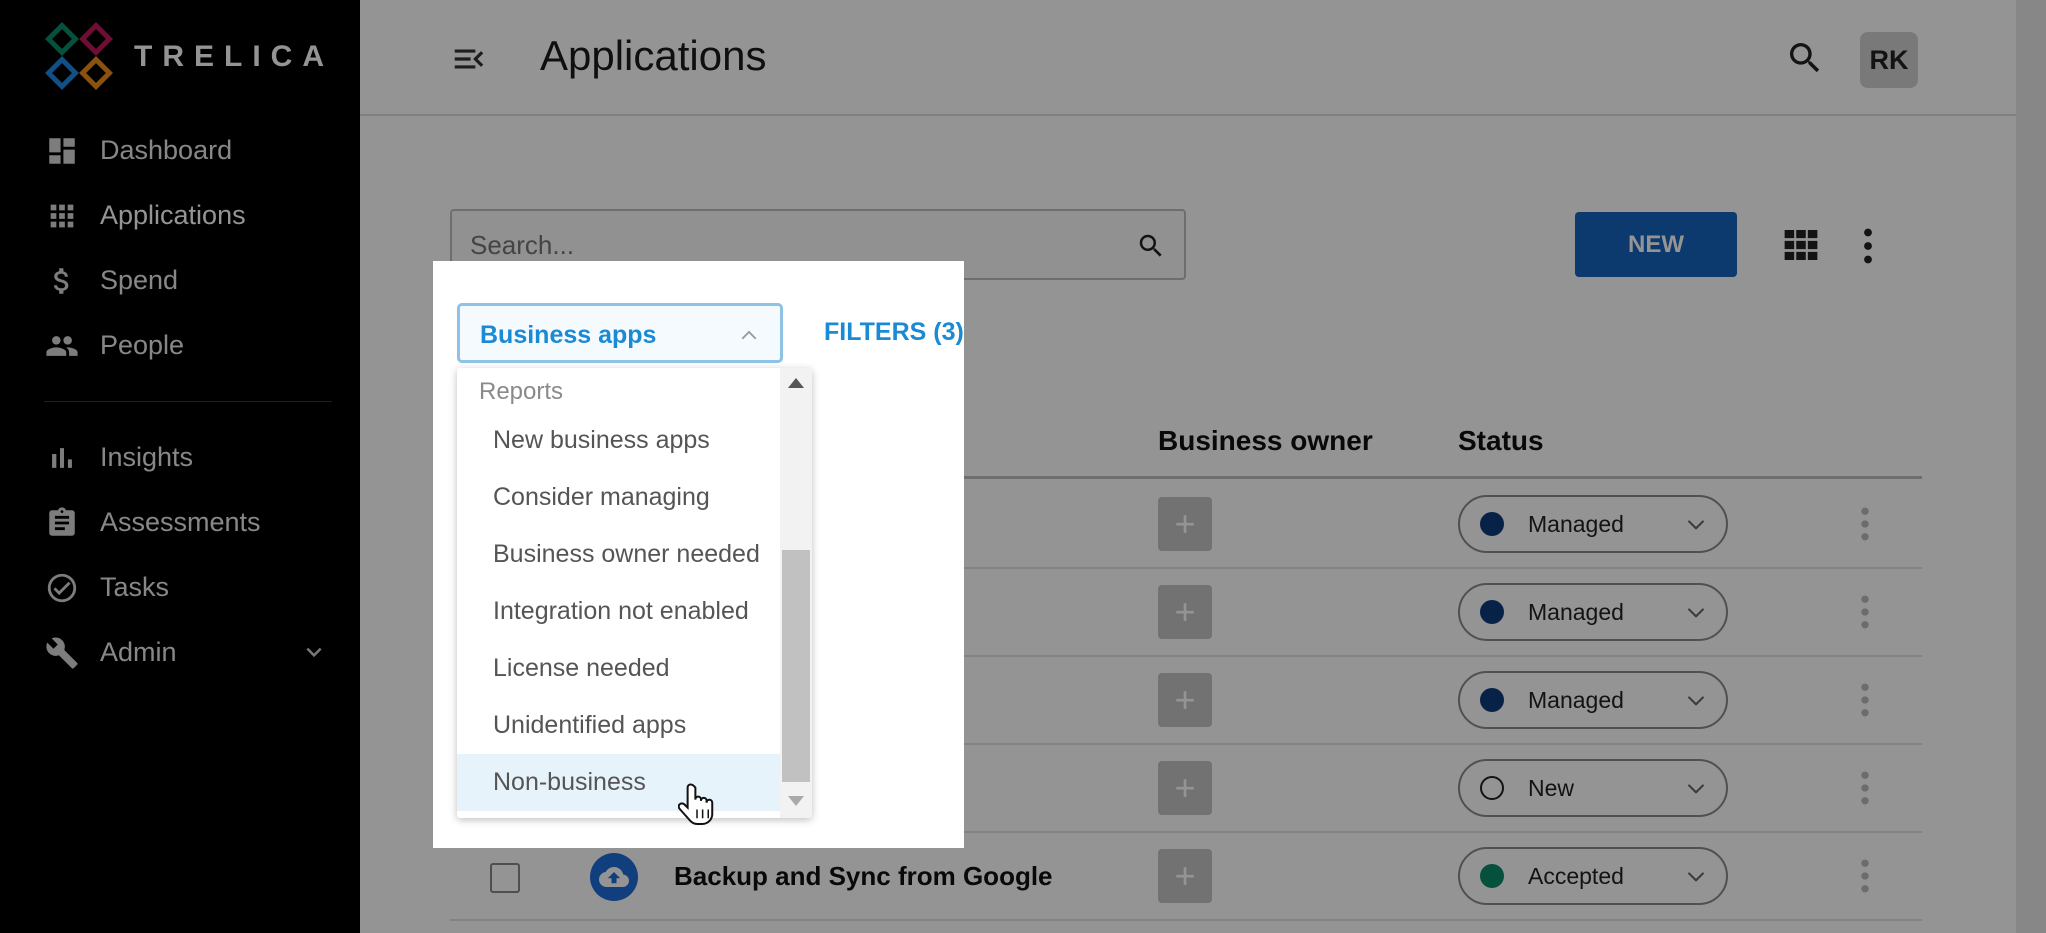 The image size is (2046, 933). What do you see at coordinates (618, 497) in the screenshot?
I see `dropdown-option: Consider managing` at bounding box center [618, 497].